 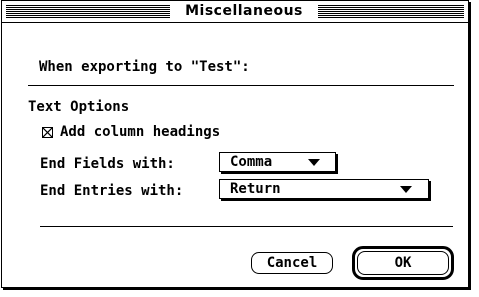 What do you see at coordinates (246, 226) in the screenshot?
I see `buttons-divider` at bounding box center [246, 226].